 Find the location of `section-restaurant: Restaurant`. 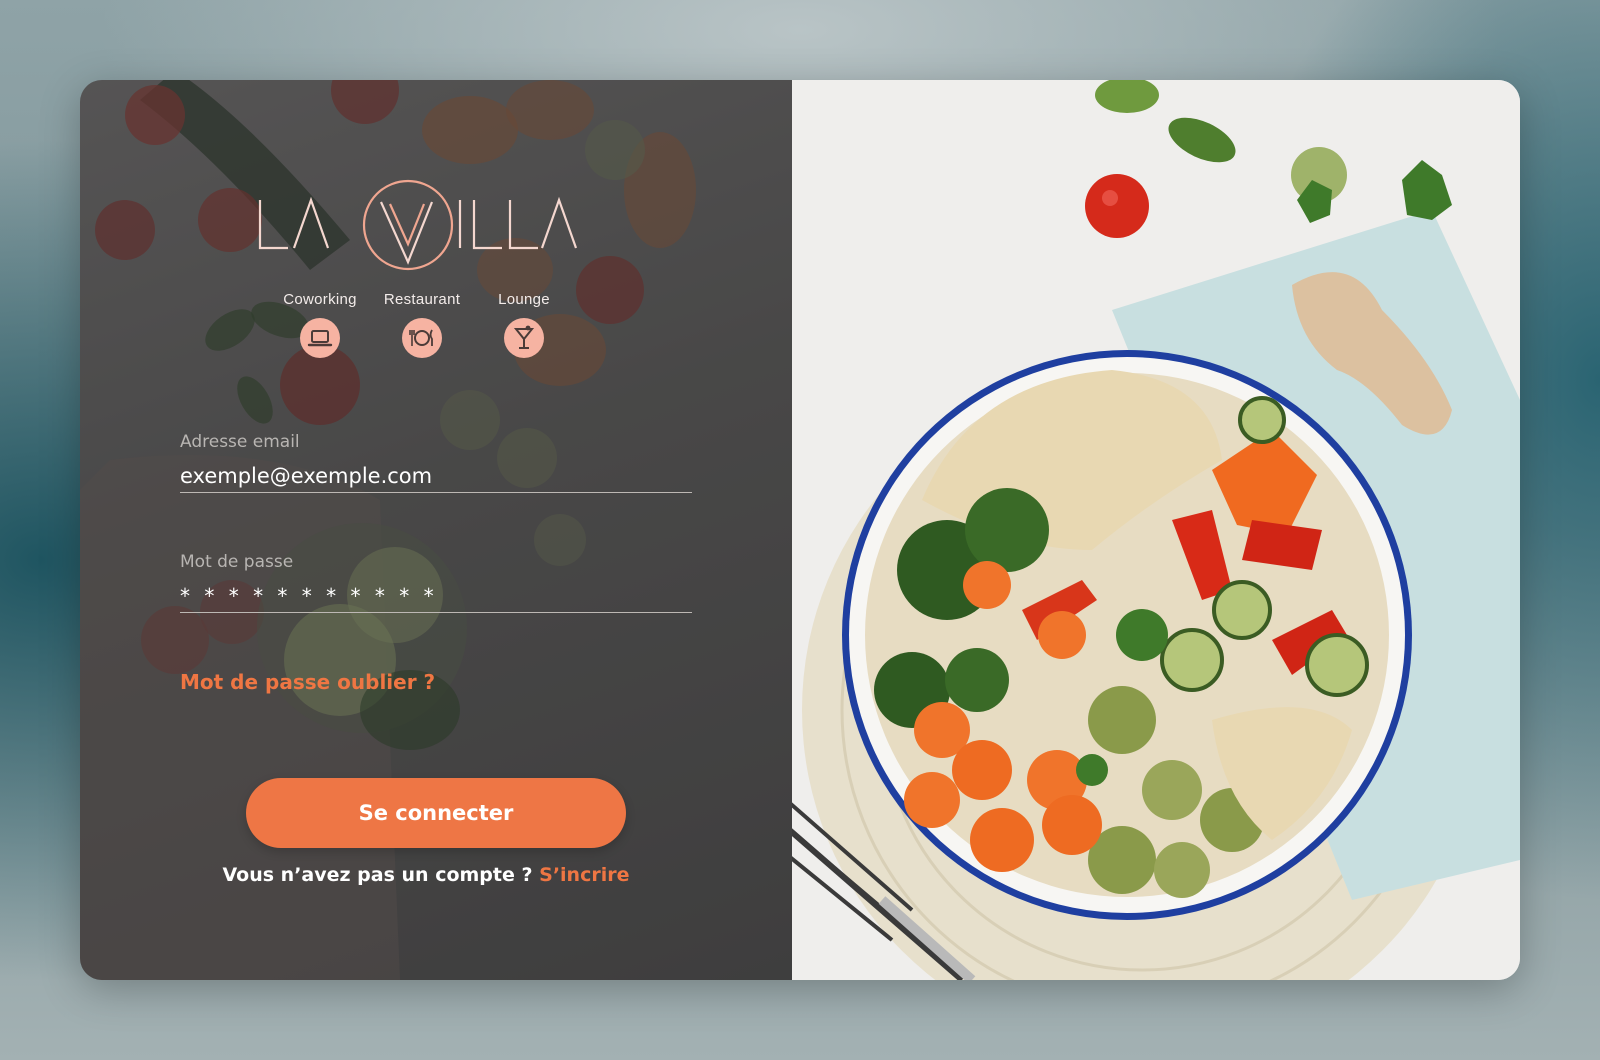

section-restaurant: Restaurant is located at coordinates (422, 323).